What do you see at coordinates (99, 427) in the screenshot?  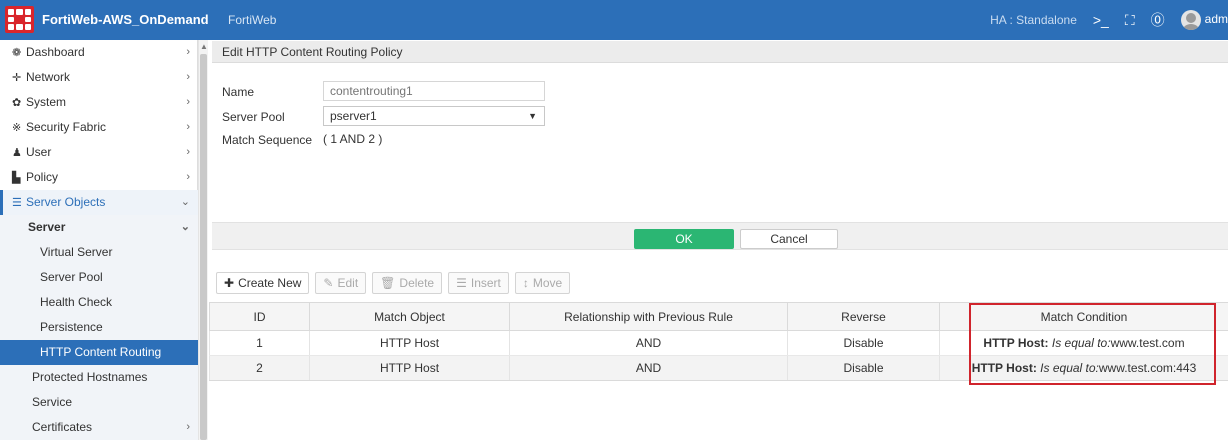 I see `sidebar-item-certificates: Certificates ›` at bounding box center [99, 427].